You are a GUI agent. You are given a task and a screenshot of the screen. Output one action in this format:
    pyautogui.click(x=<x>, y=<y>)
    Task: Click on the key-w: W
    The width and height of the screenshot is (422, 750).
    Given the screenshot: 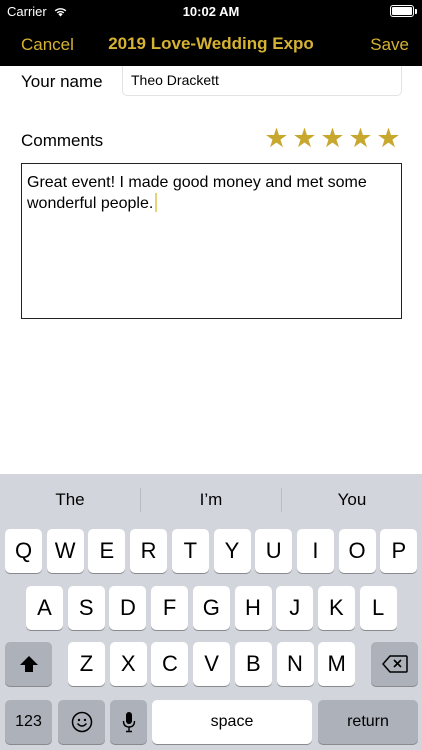 What is the action you would take?
    pyautogui.click(x=65, y=551)
    